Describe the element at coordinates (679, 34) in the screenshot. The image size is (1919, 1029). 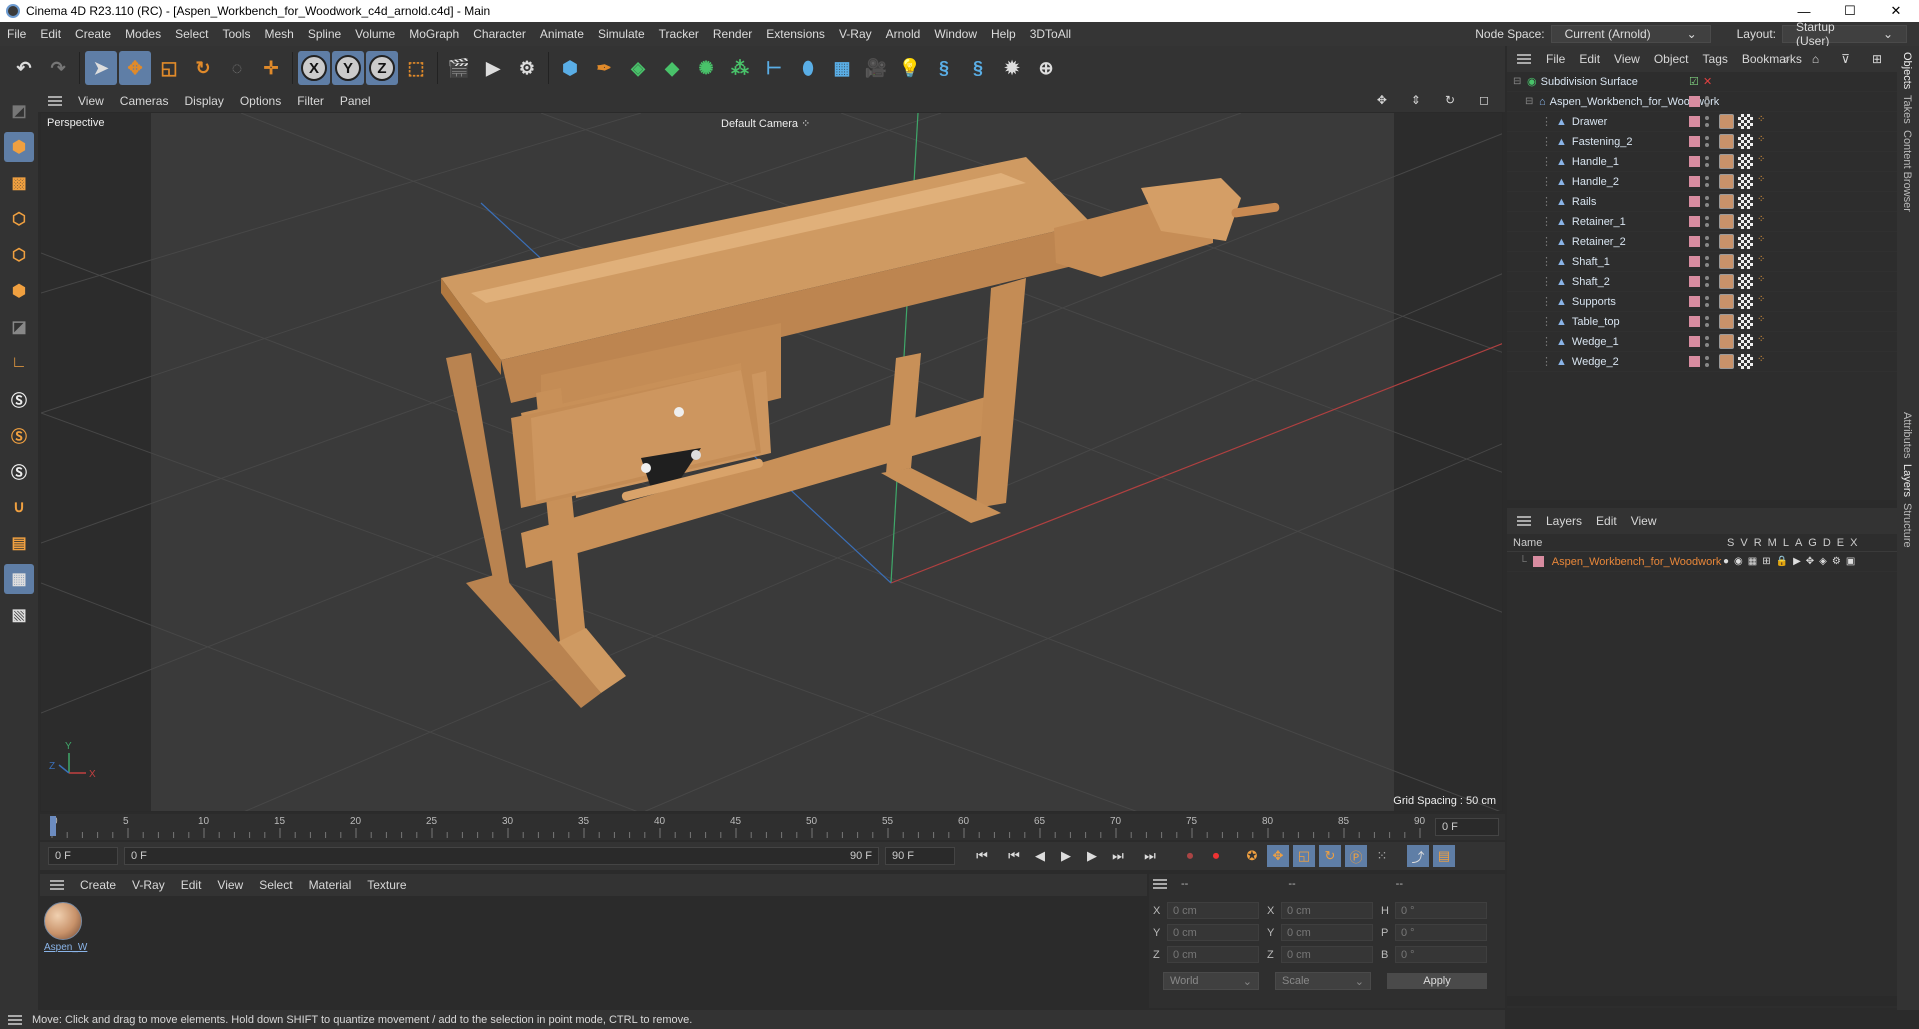
I see `menu-tracker: Tracker` at that location.